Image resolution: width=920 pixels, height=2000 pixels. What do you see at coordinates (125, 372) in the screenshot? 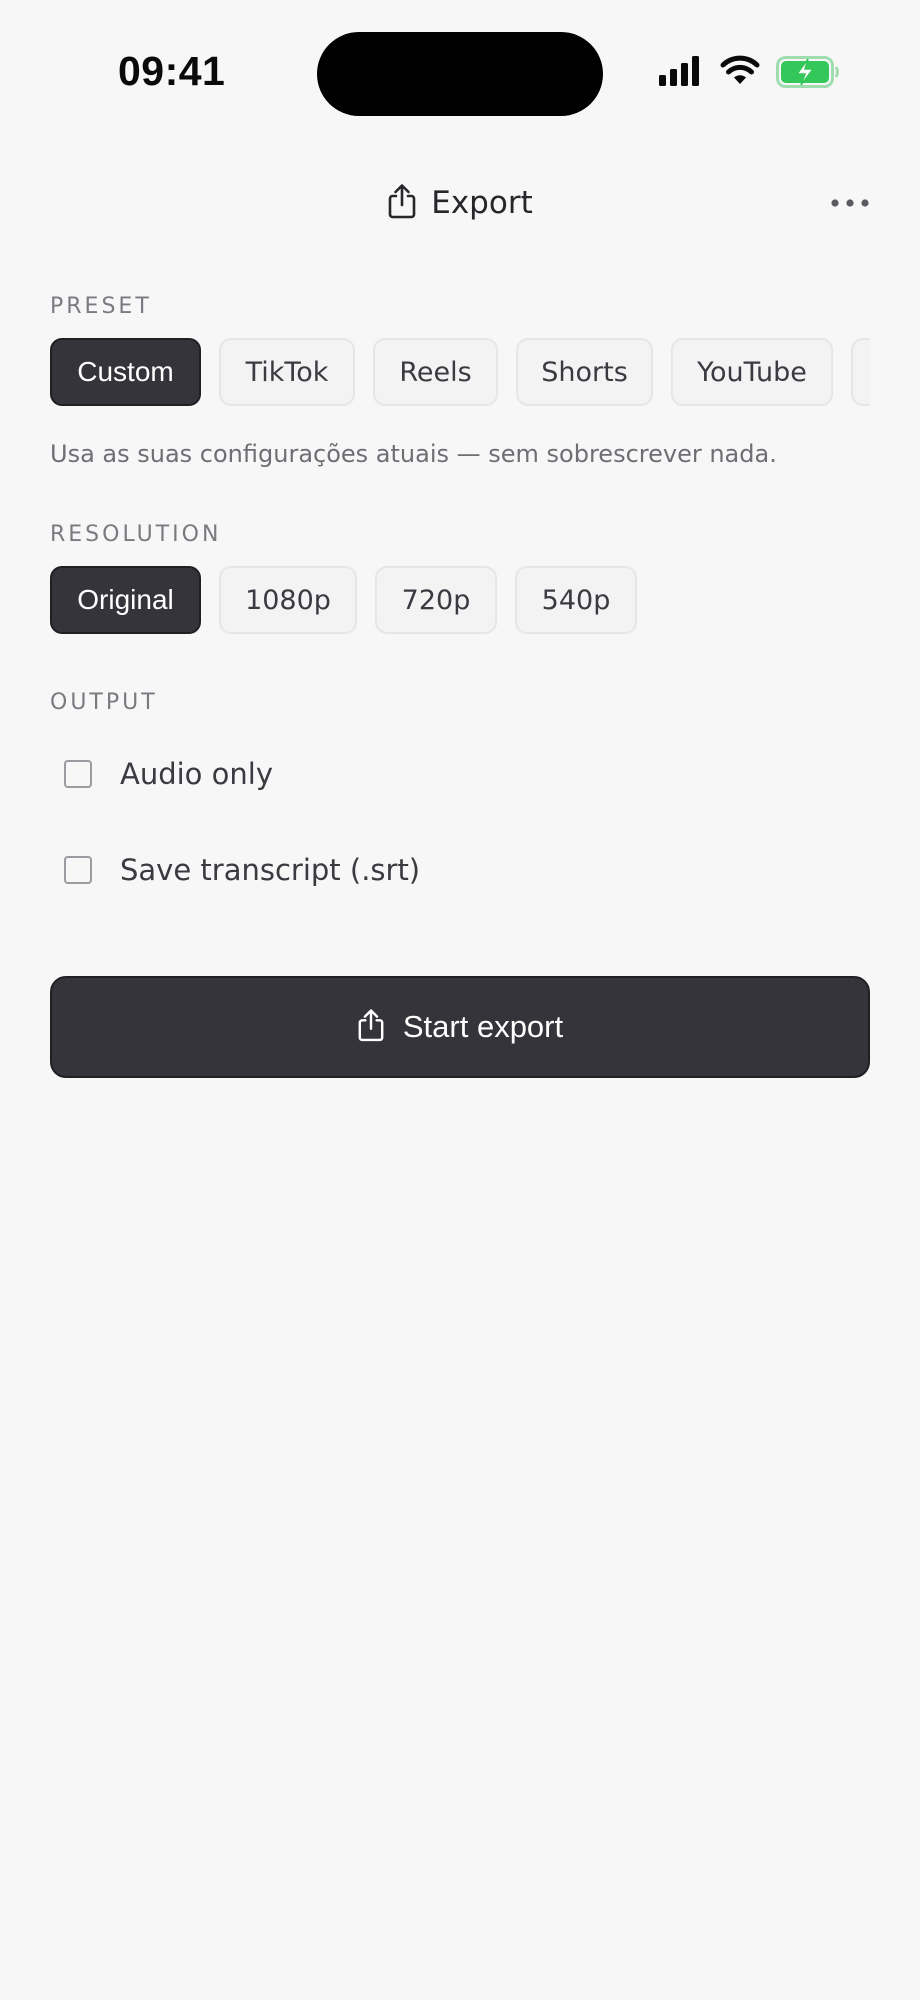
I see `preset-chip-custom: Custom` at bounding box center [125, 372].